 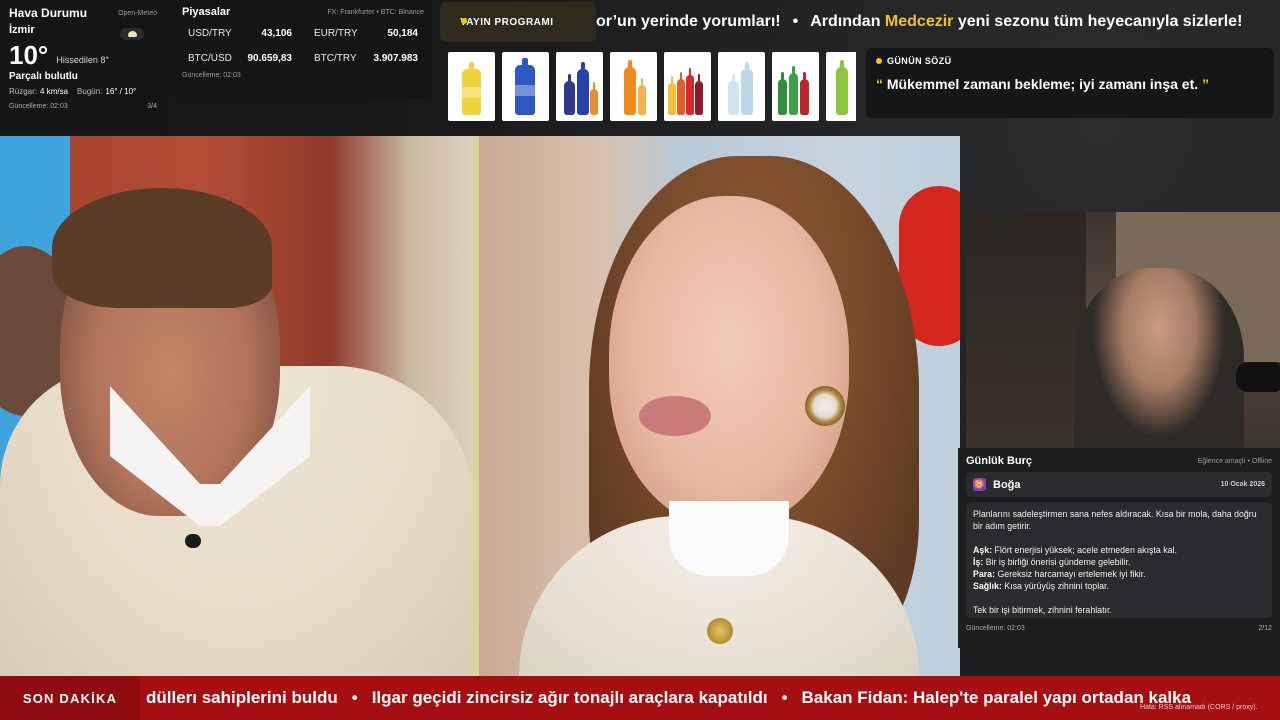 What do you see at coordinates (847, 21) in the screenshot?
I see `ticker-part2a: Ardından` at bounding box center [847, 21].